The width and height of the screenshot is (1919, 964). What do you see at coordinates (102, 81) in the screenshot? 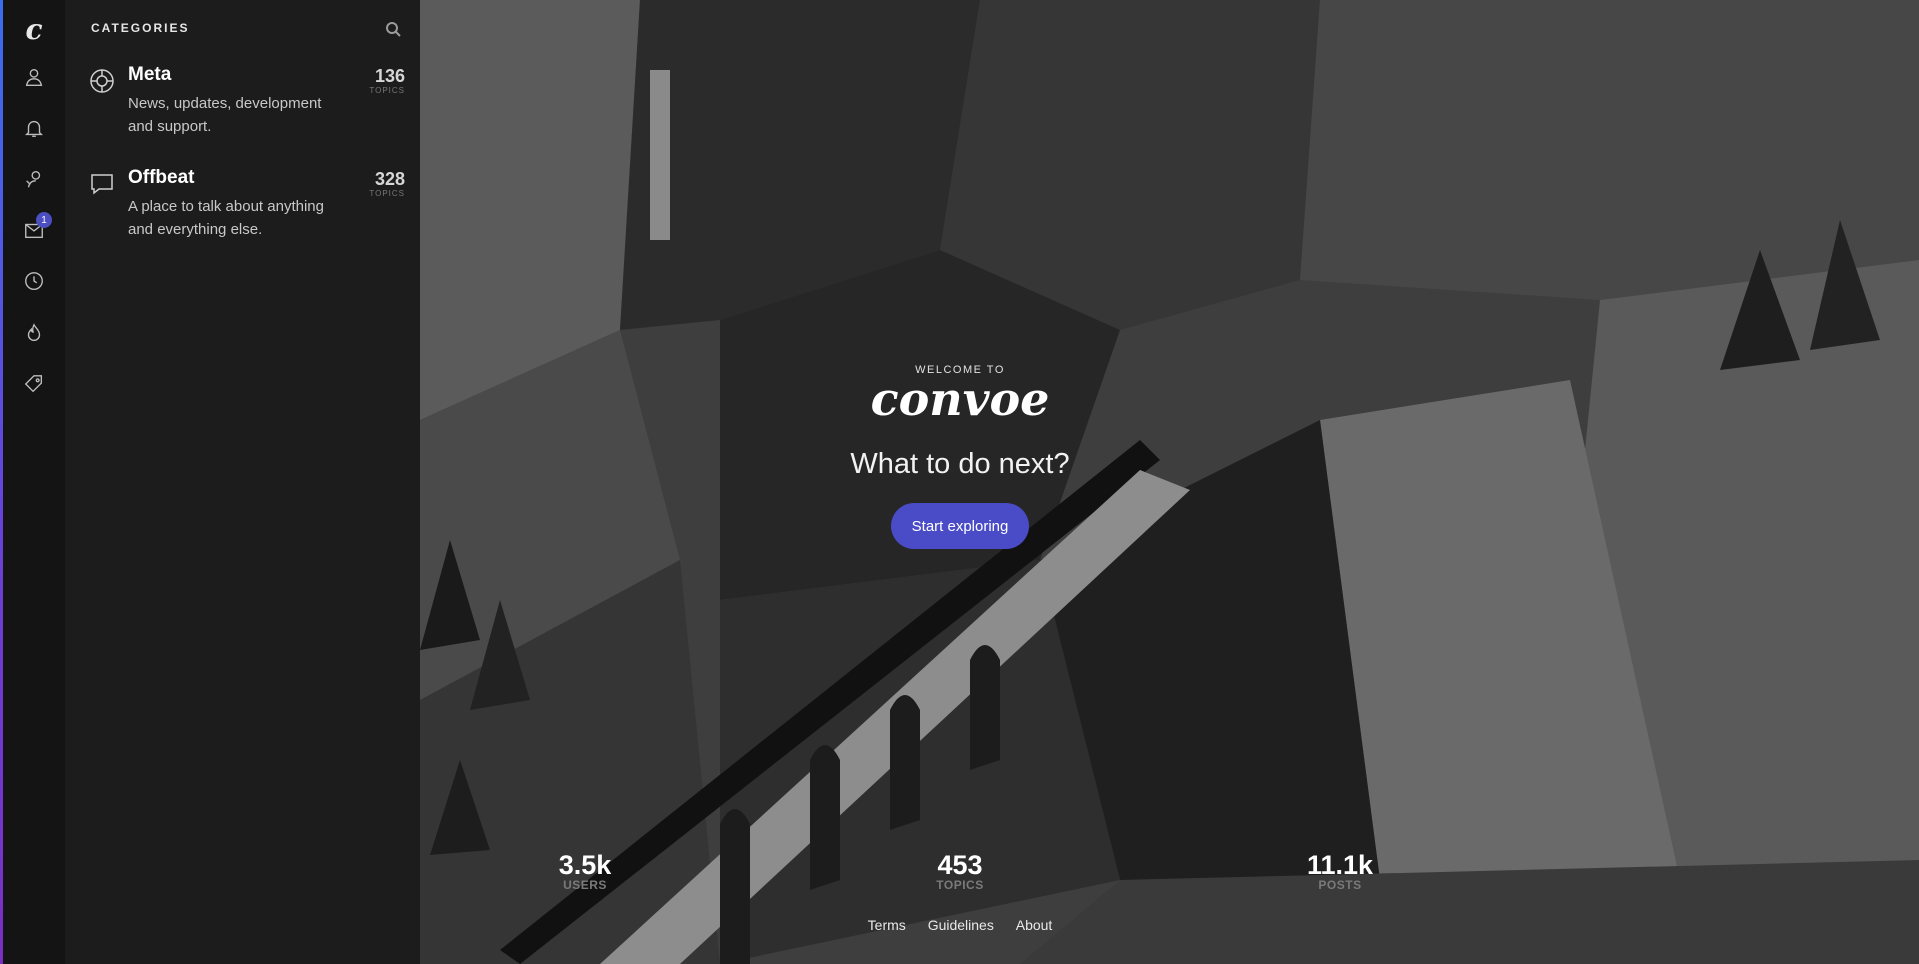
I see `lifebuoy-icon` at bounding box center [102, 81].